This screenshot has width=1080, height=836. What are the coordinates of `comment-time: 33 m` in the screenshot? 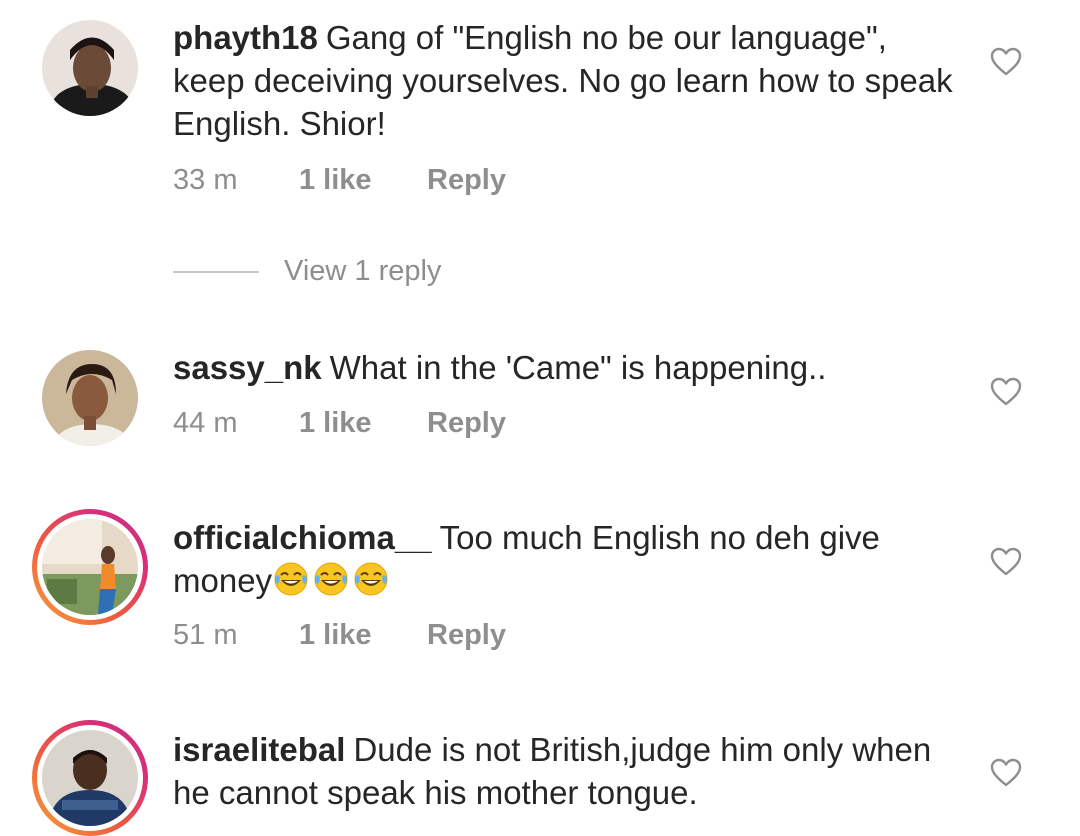 It's located at (205, 180).